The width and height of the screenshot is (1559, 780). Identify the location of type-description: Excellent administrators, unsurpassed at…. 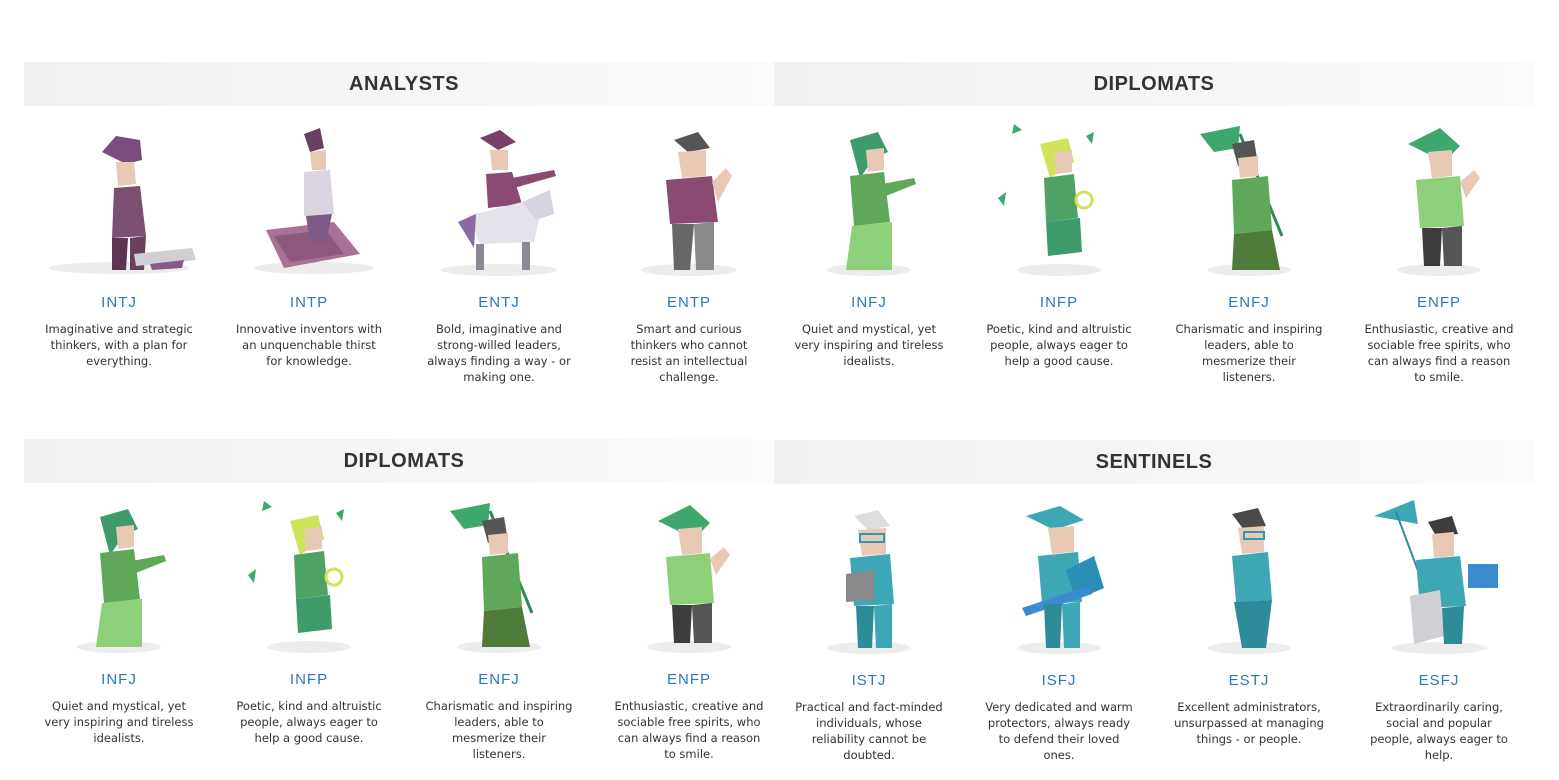
(1249, 723).